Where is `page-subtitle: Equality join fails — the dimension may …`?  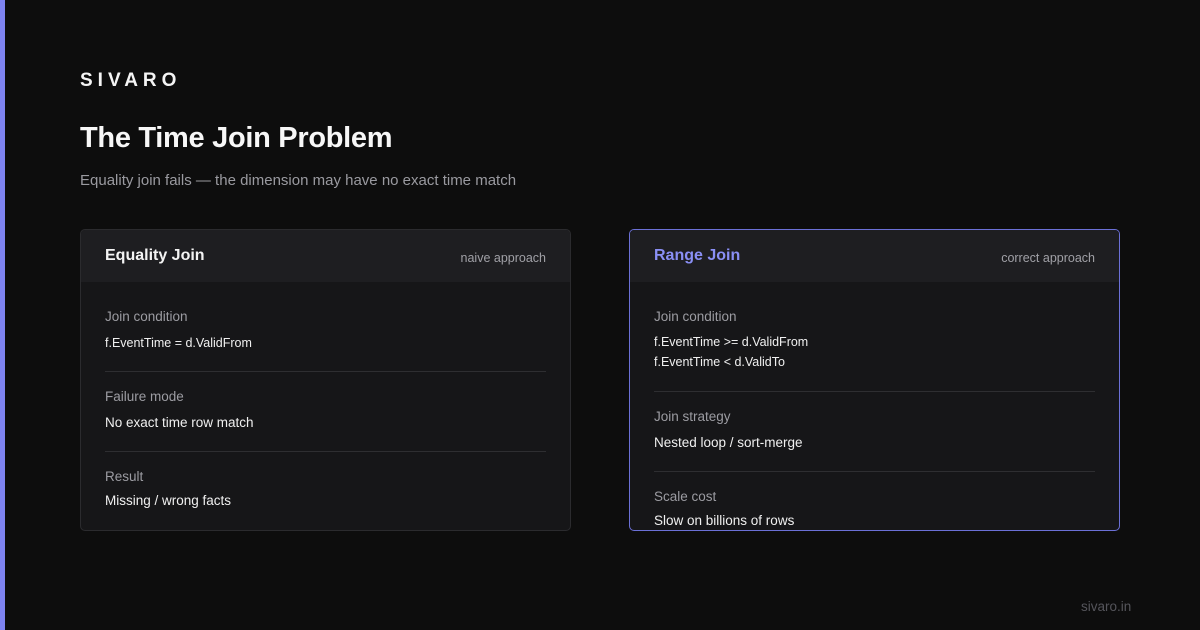 page-subtitle: Equality join fails — the dimension may … is located at coordinates (298, 180).